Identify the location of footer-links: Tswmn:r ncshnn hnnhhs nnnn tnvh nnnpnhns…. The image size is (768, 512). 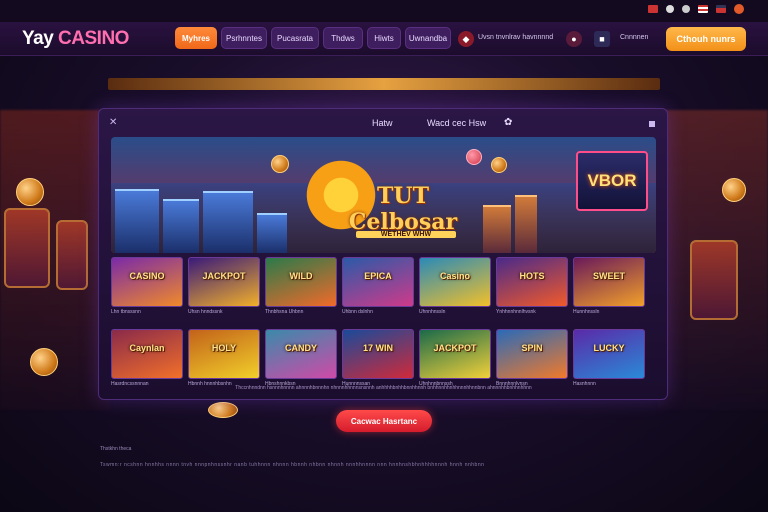
(380, 465).